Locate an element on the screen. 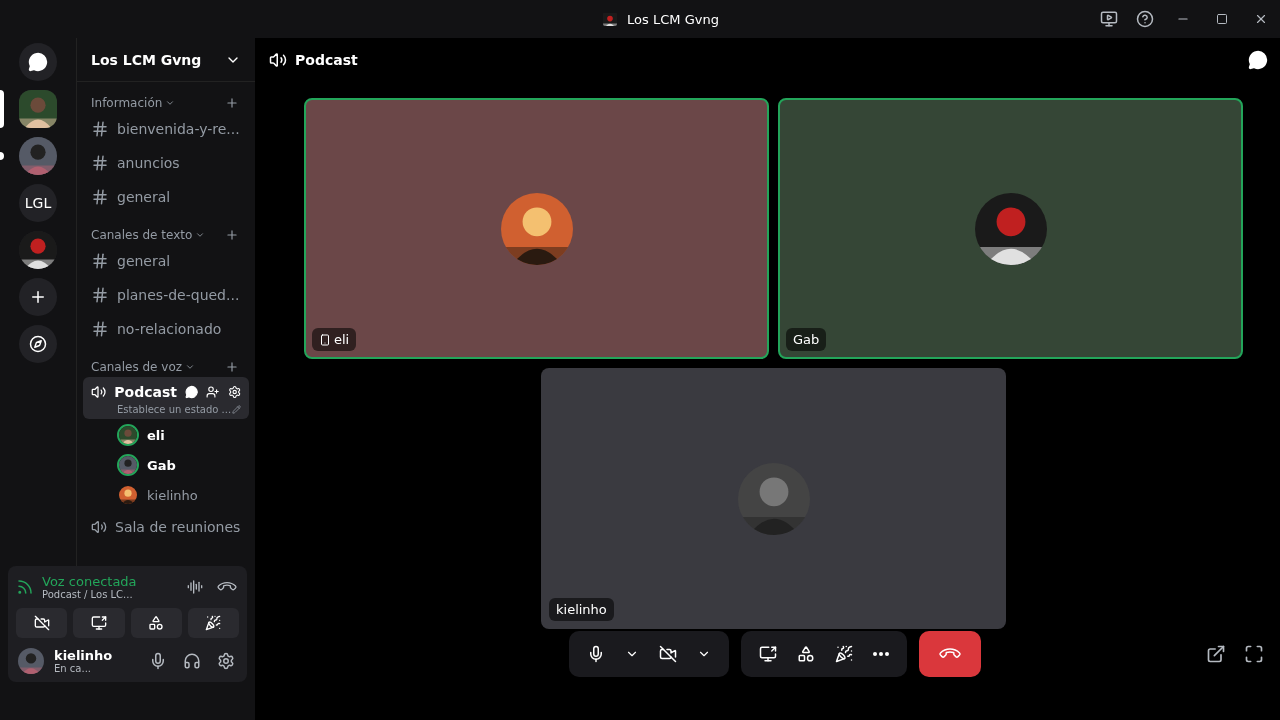 This screenshot has width=1280, height=720. video-tile: kielinho is located at coordinates (773, 498).